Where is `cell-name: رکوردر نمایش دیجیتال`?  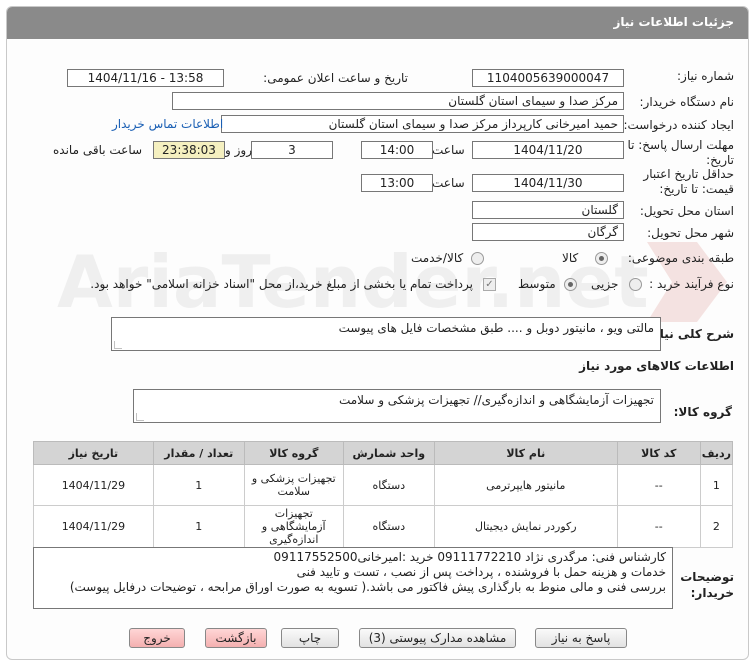
cell-name: رکوردر نمایش دیجیتال is located at coordinates (525, 526).